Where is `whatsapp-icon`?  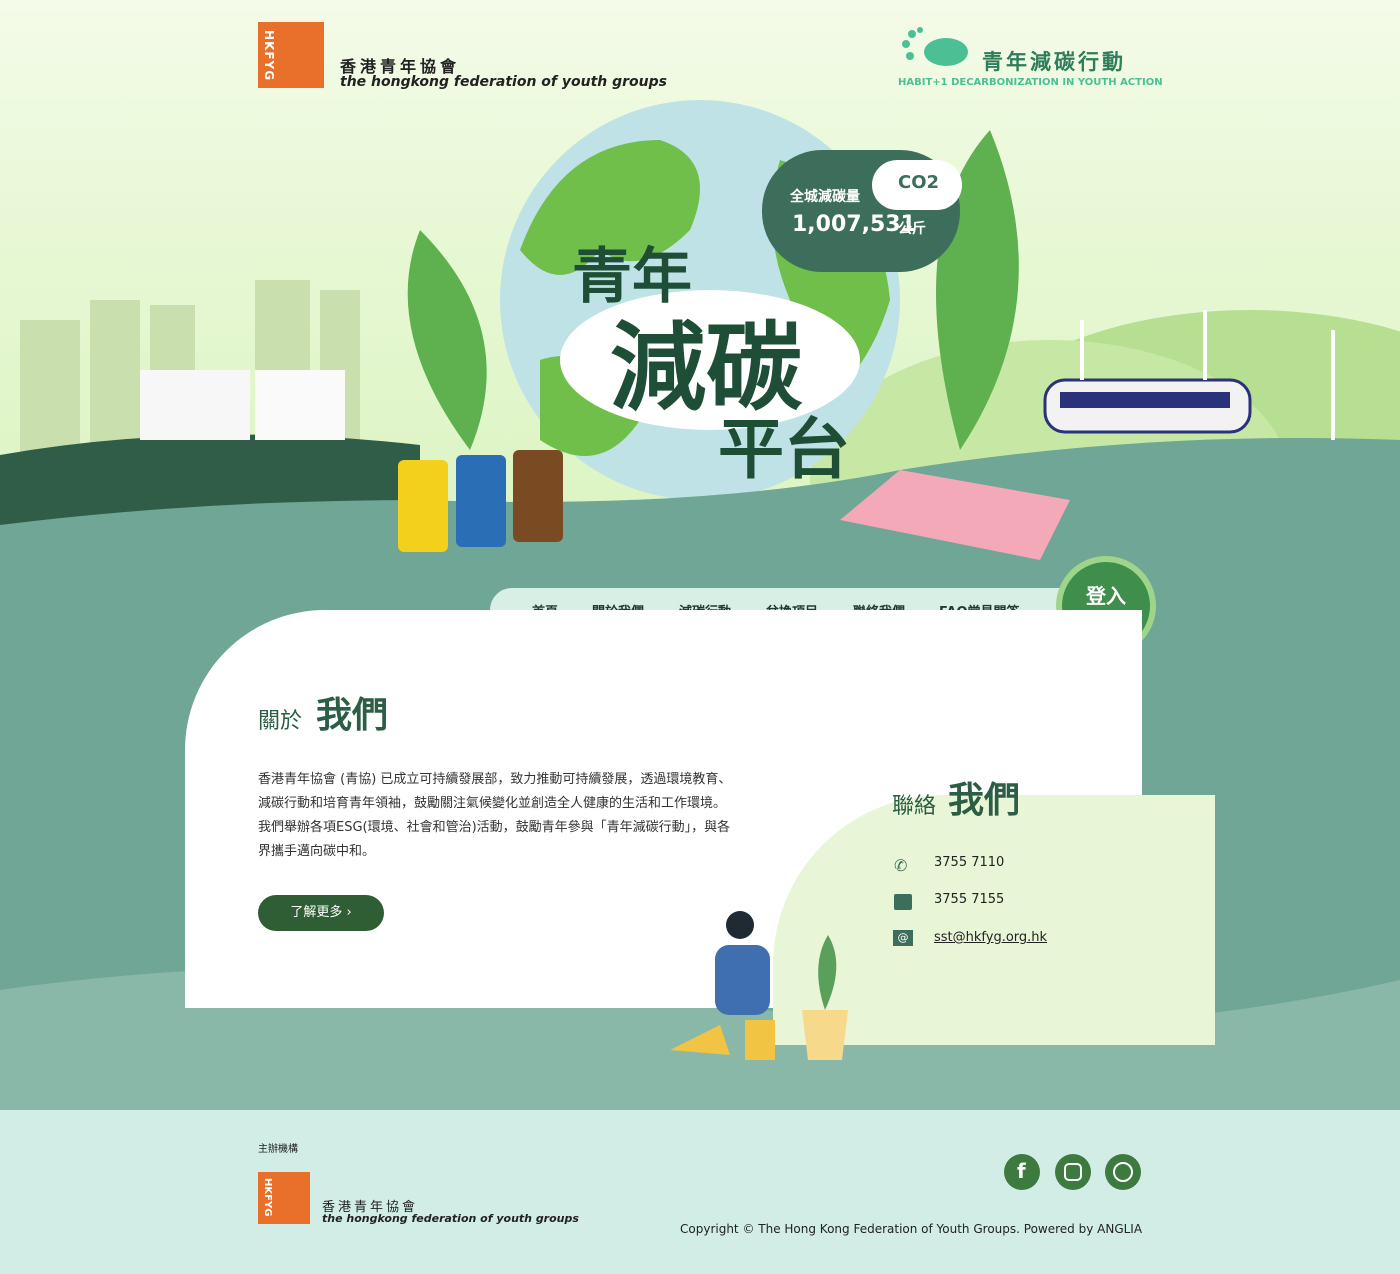
whatsapp-icon is located at coordinates (1123, 1172).